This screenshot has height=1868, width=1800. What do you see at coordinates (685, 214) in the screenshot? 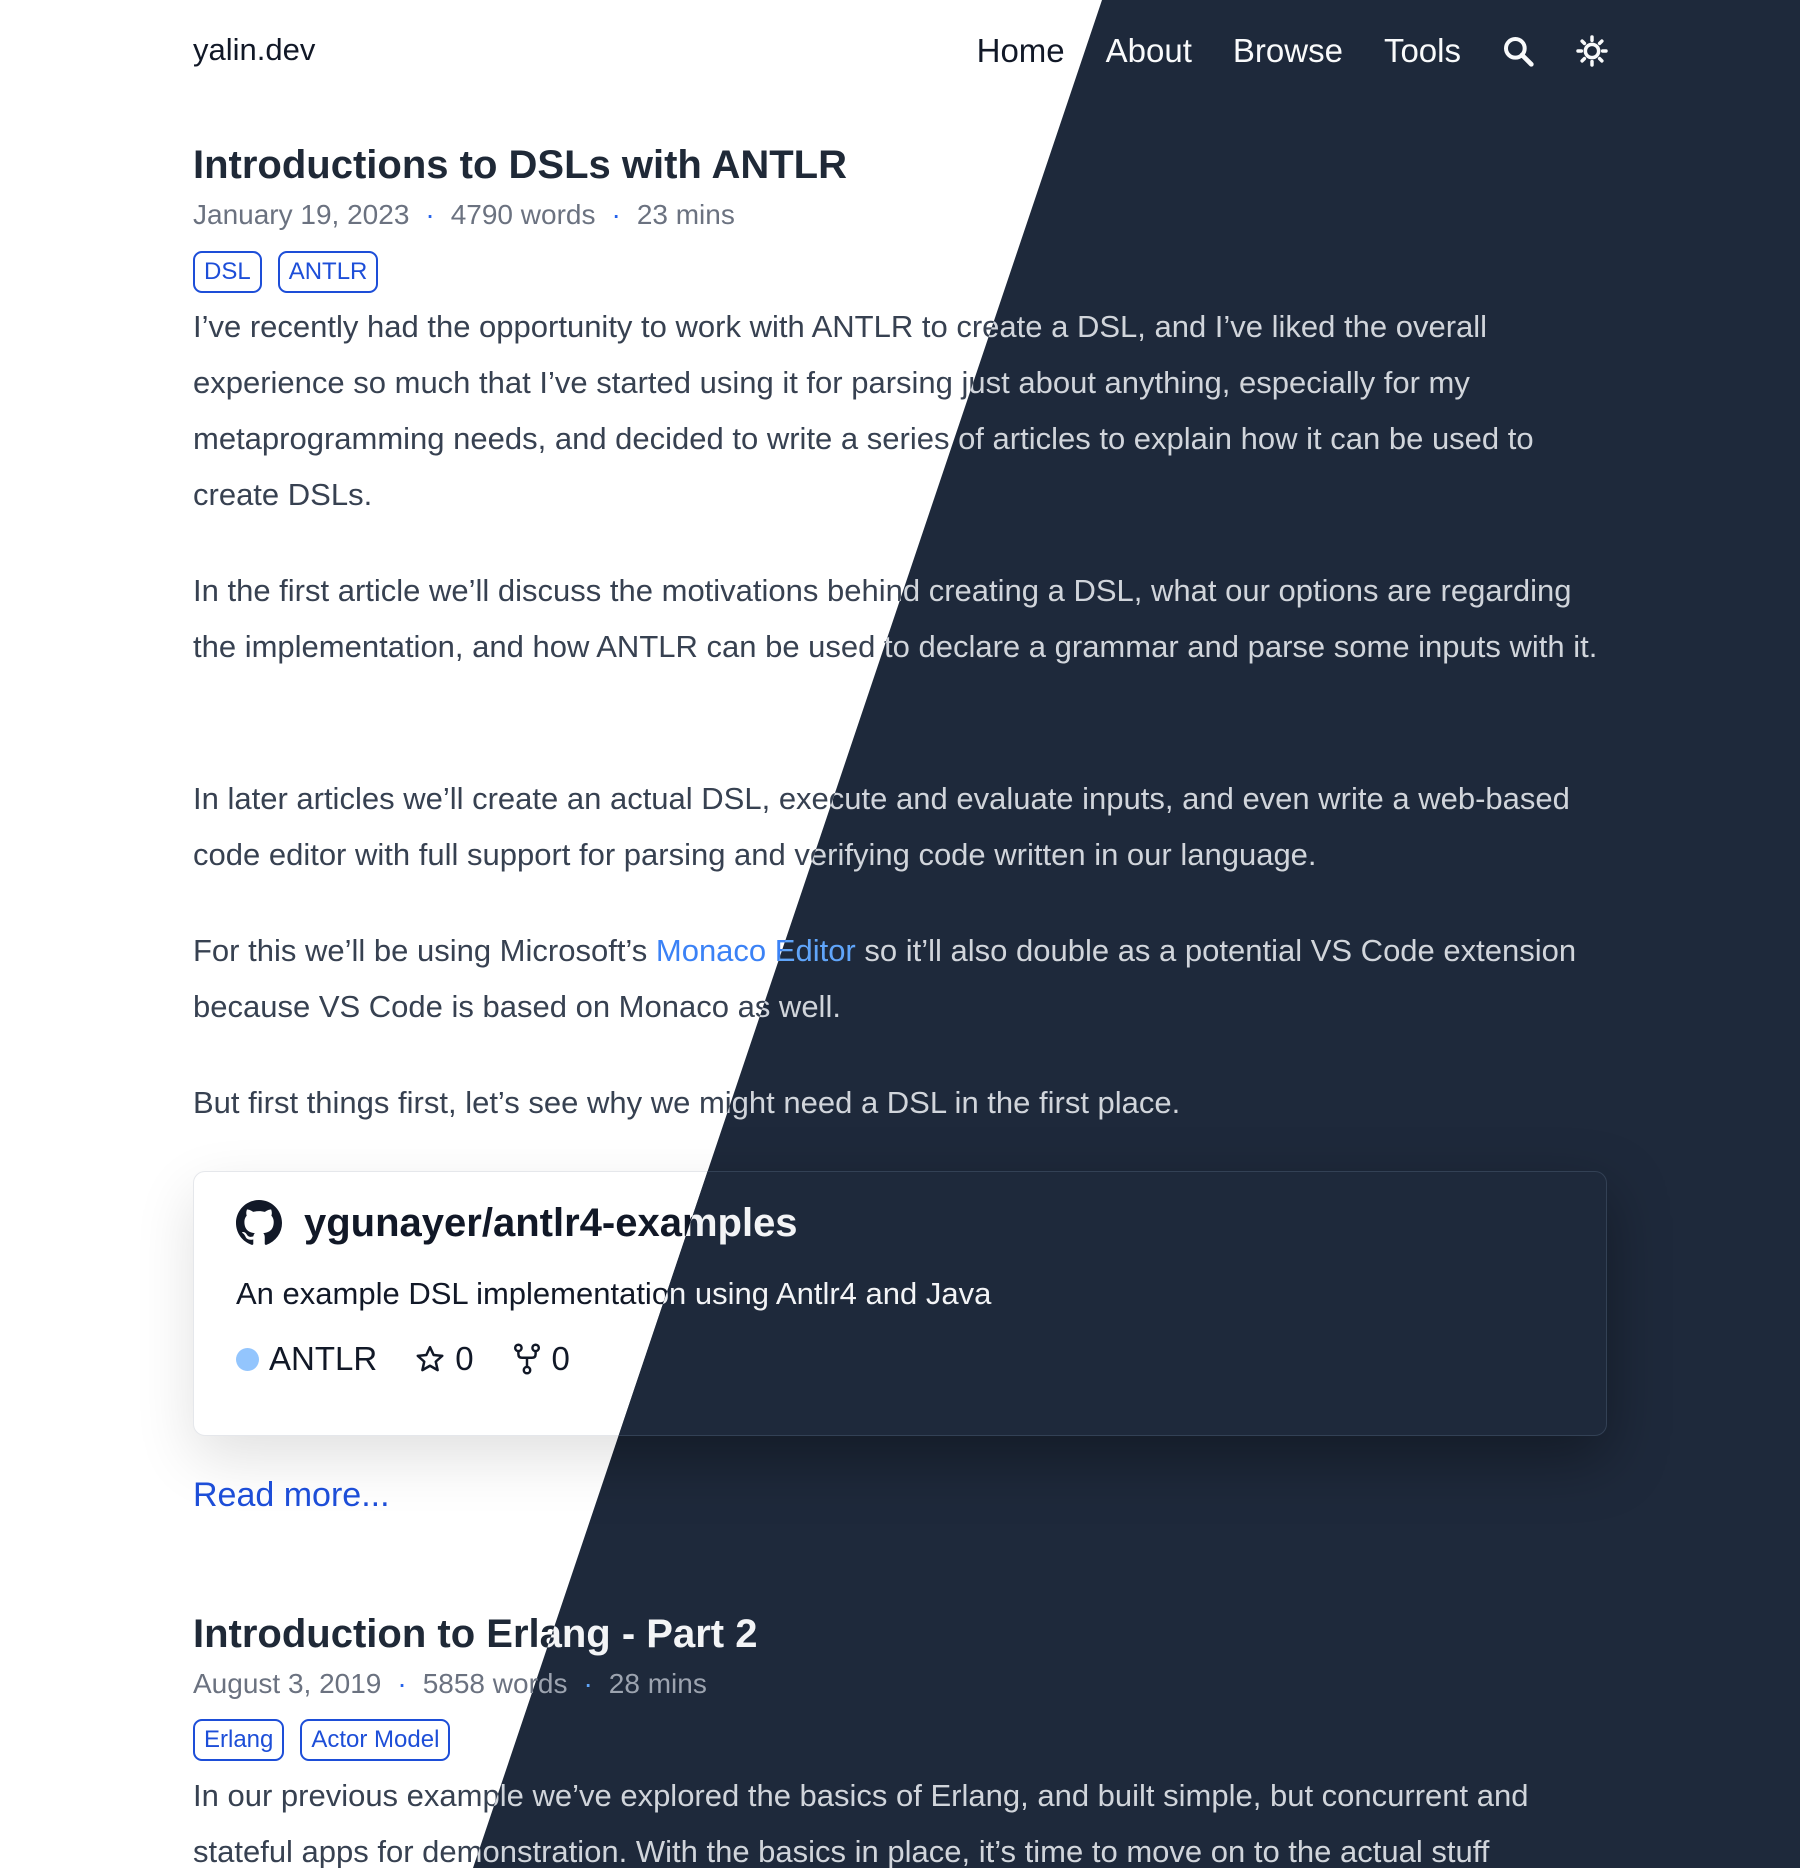
I see `post-reading-time: 23 mins` at bounding box center [685, 214].